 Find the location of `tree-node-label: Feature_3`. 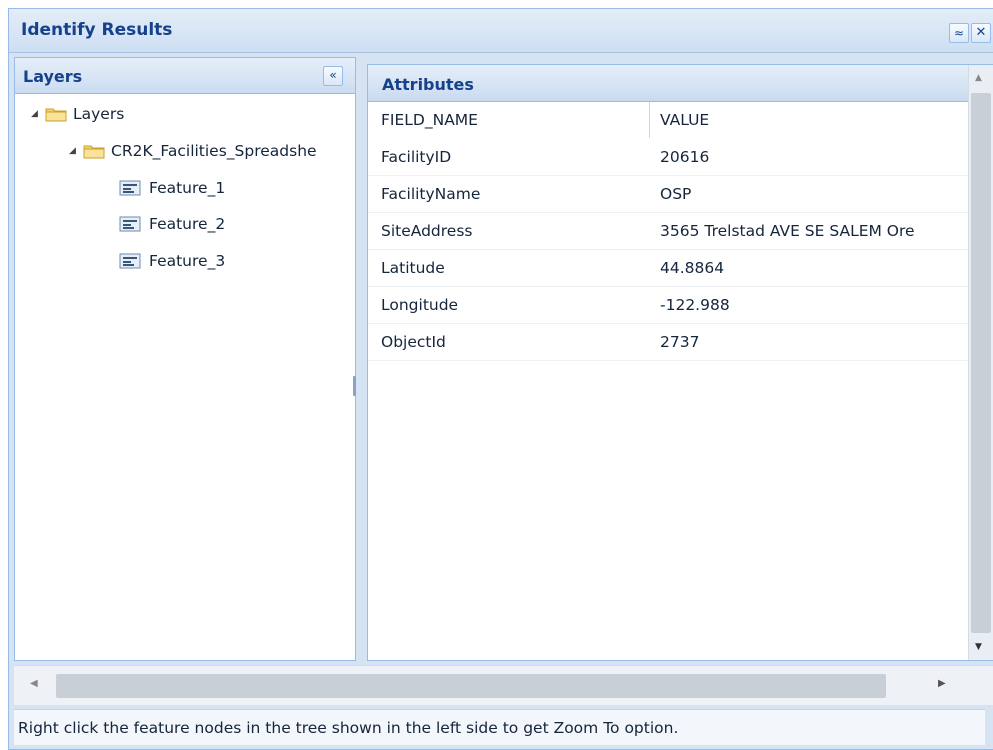

tree-node-label: Feature_3 is located at coordinates (187, 261).